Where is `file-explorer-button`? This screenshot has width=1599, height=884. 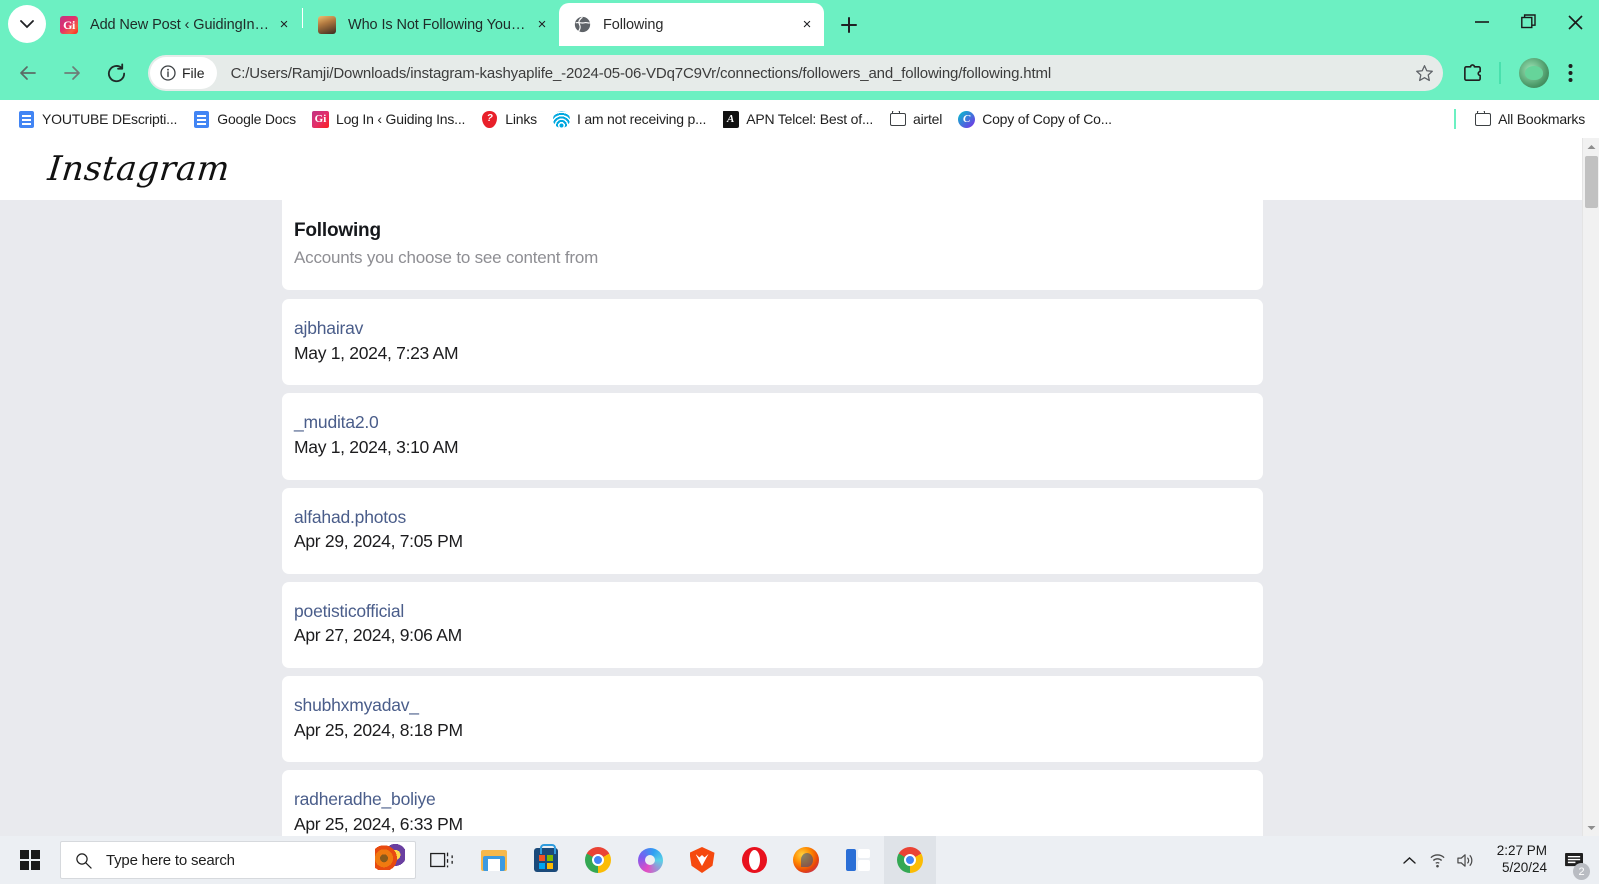 file-explorer-button is located at coordinates (494, 860).